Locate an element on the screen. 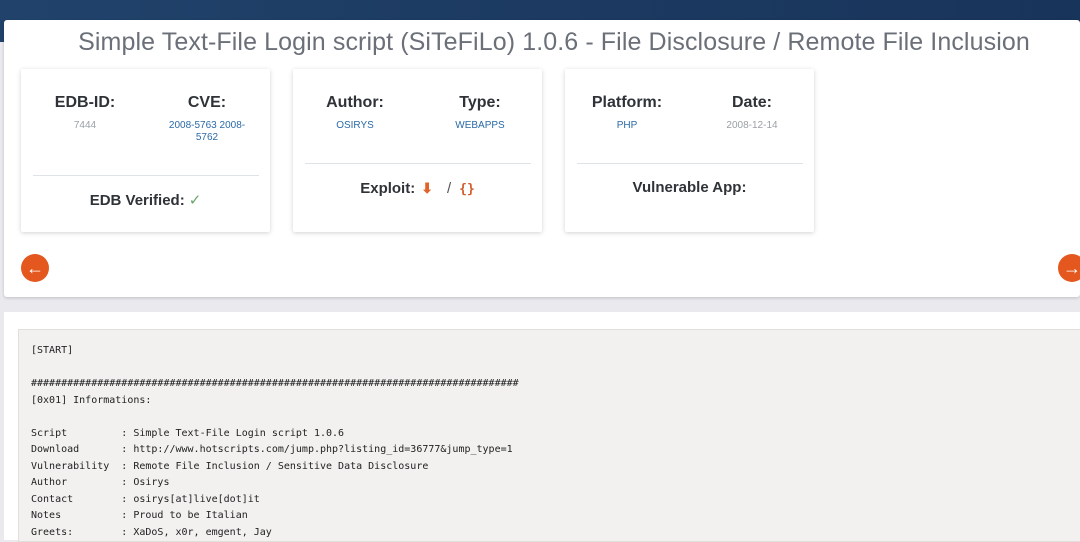 The image size is (1080, 542). cve-field: CVE: 2008-5763 2008-5762 is located at coordinates (207, 119).